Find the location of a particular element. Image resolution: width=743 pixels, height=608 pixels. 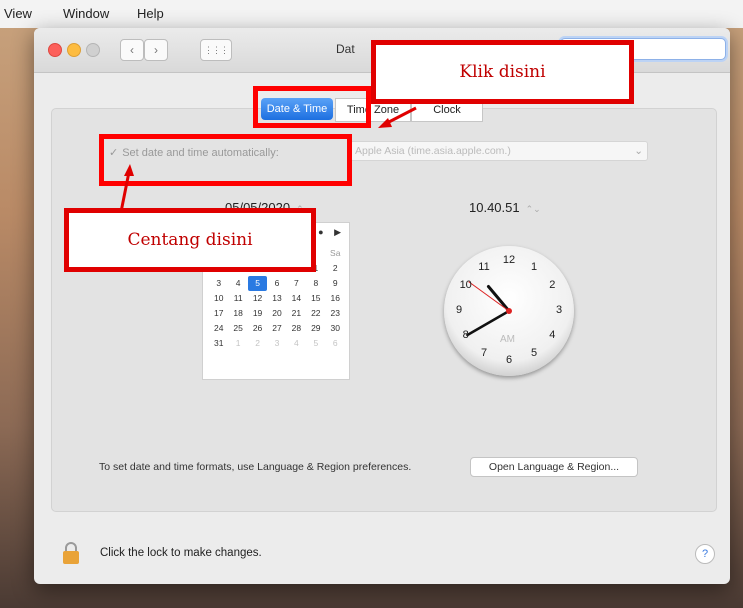

time-server-value: Apple Asia (time.asia.apple.com.) is located at coordinates (433, 151).